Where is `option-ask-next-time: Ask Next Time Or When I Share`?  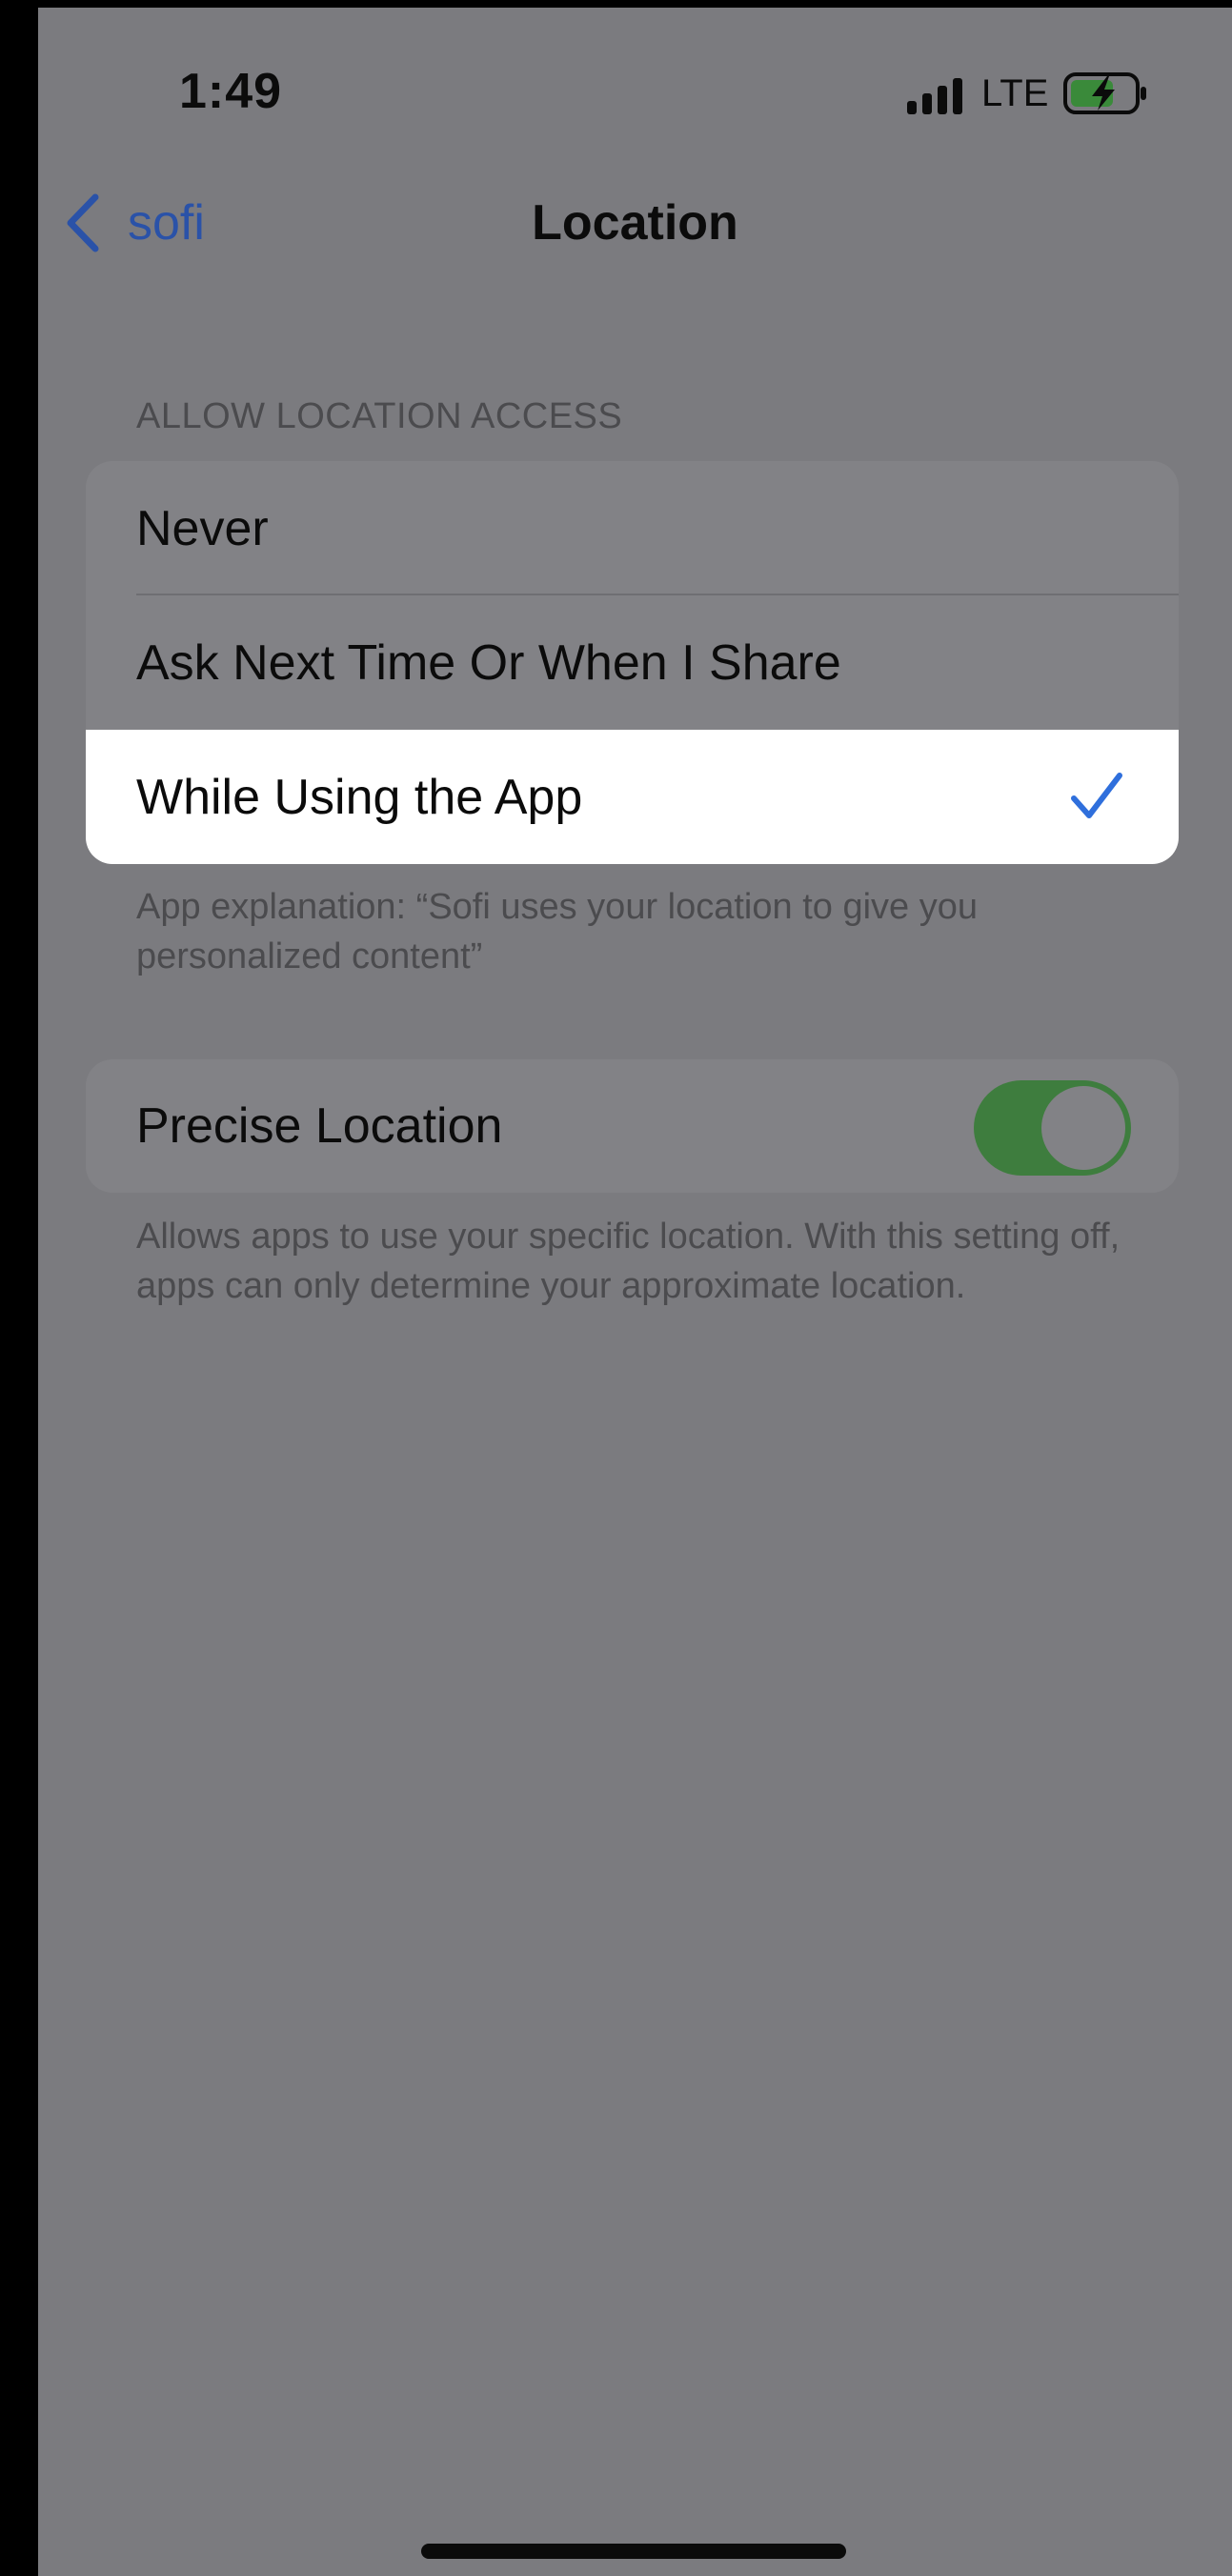 option-ask-next-time: Ask Next Time Or When I Share is located at coordinates (632, 663).